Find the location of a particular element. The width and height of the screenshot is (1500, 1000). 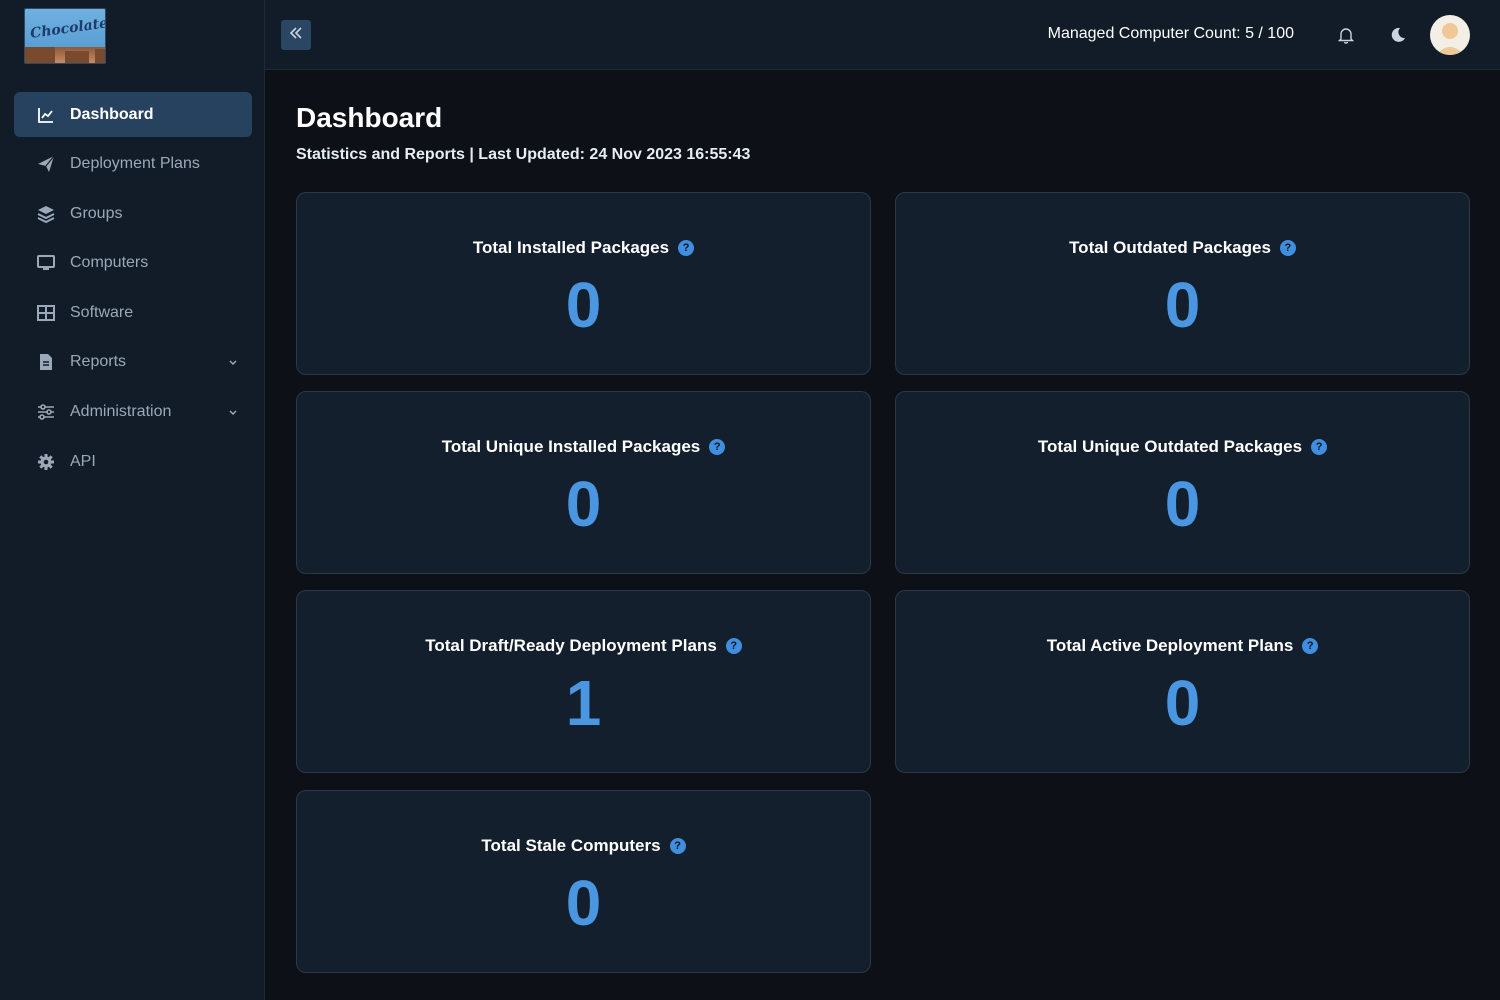

grid-icon is located at coordinates (46, 313).